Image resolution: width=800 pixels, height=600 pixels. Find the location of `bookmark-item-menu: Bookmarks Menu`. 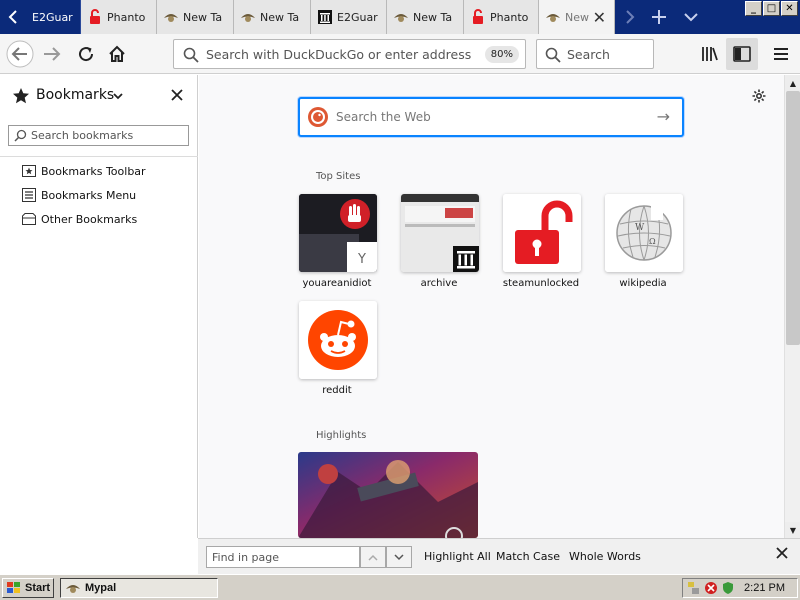

bookmark-item-menu: Bookmarks Menu is located at coordinates (79, 195).